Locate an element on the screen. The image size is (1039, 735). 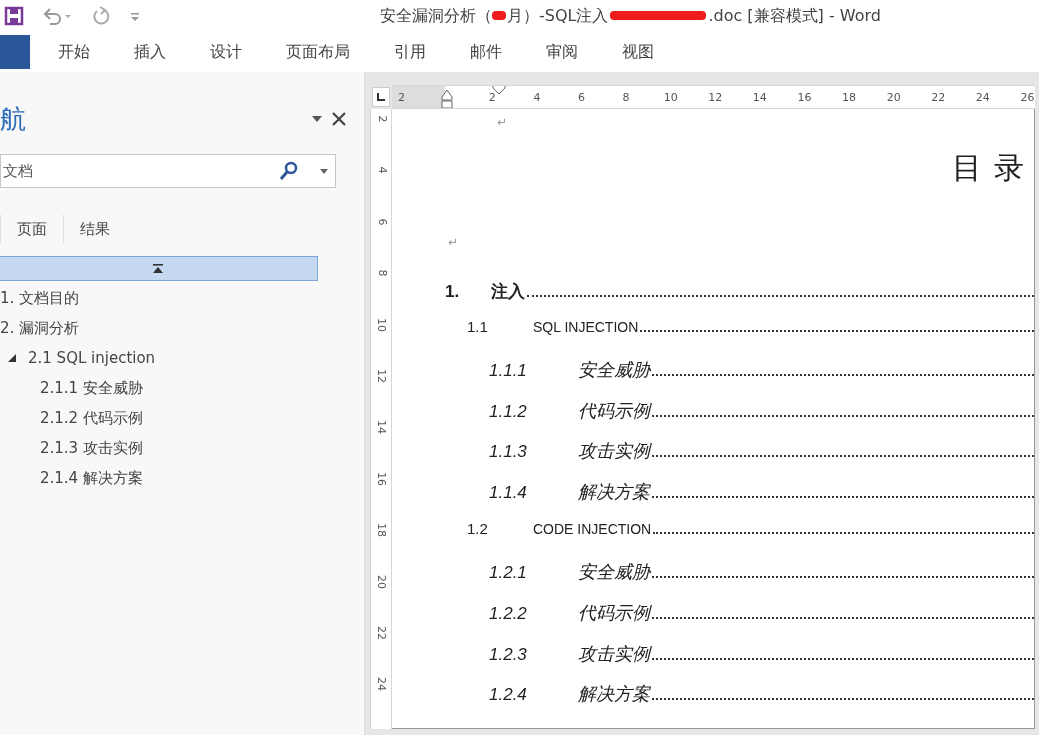
heading-item: 2.1 SQL injection is located at coordinates (92, 358).